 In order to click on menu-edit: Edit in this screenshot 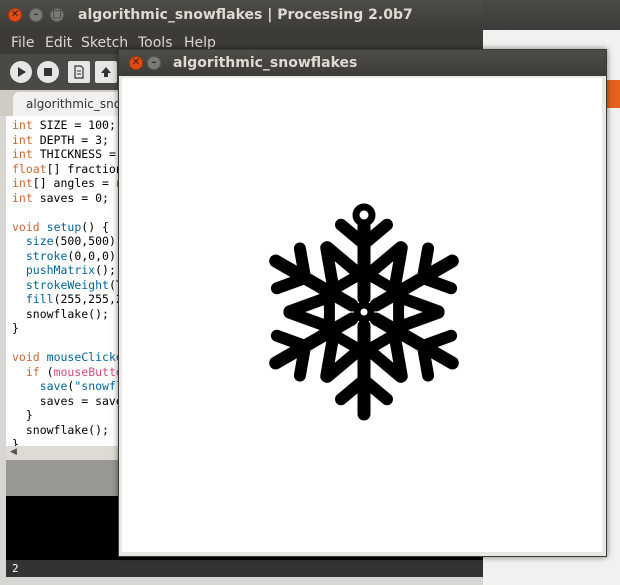, I will do `click(58, 43)`.